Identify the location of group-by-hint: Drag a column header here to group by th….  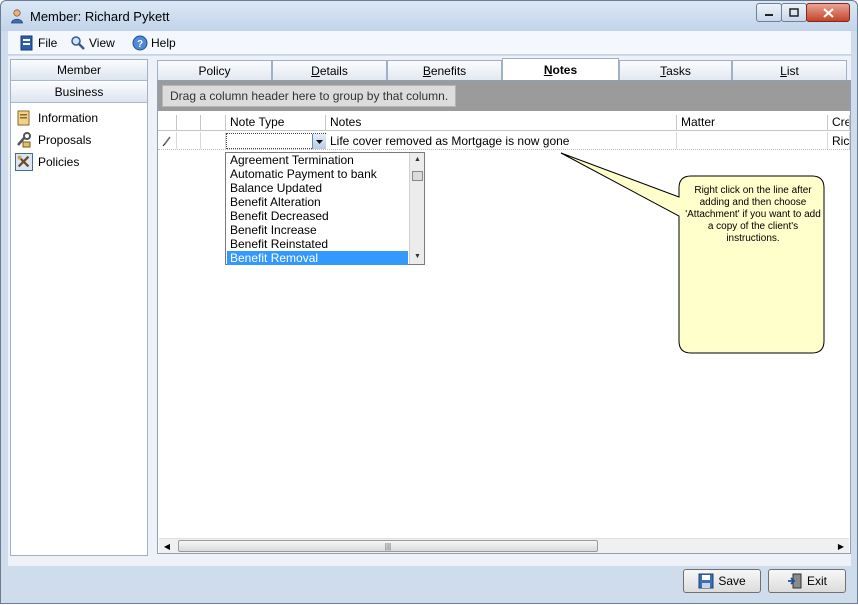
(309, 96).